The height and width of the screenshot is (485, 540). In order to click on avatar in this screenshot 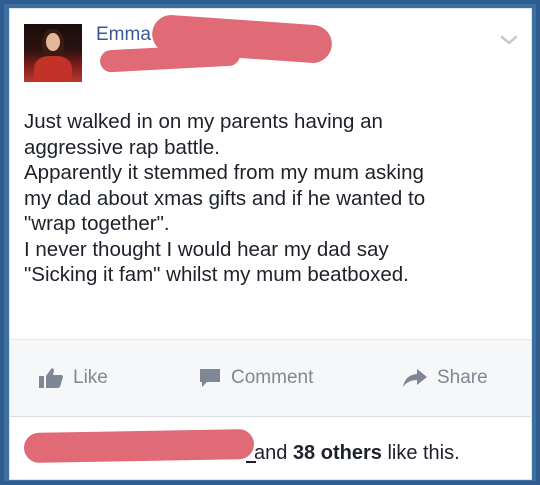, I will do `click(53, 53)`.